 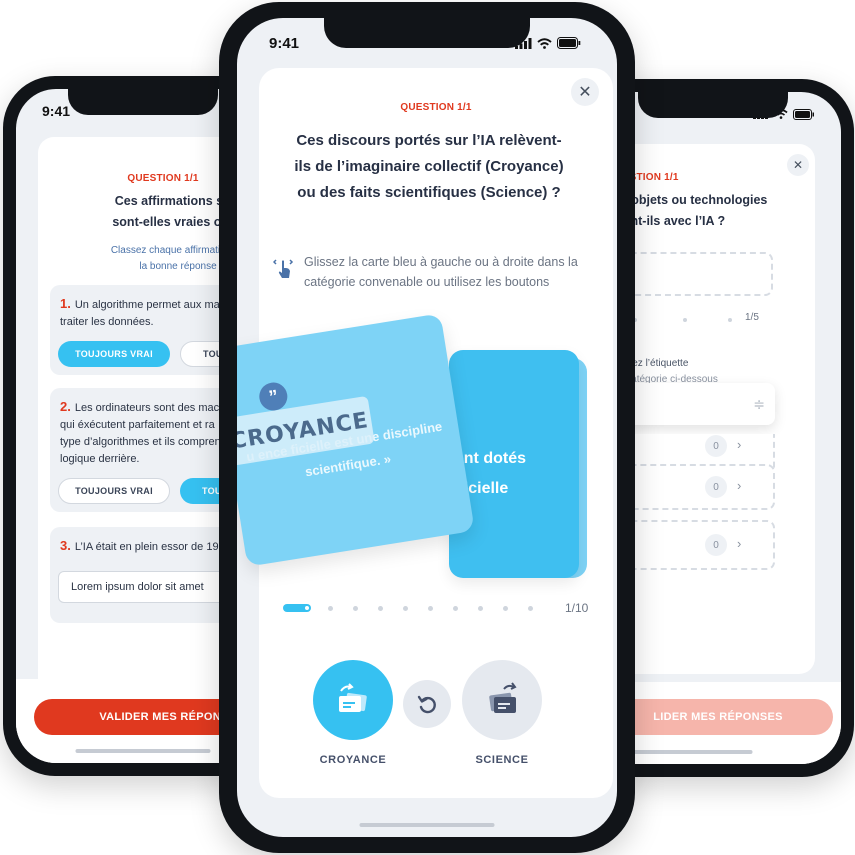 I want to click on progress-count: 1/10, so click(x=577, y=608).